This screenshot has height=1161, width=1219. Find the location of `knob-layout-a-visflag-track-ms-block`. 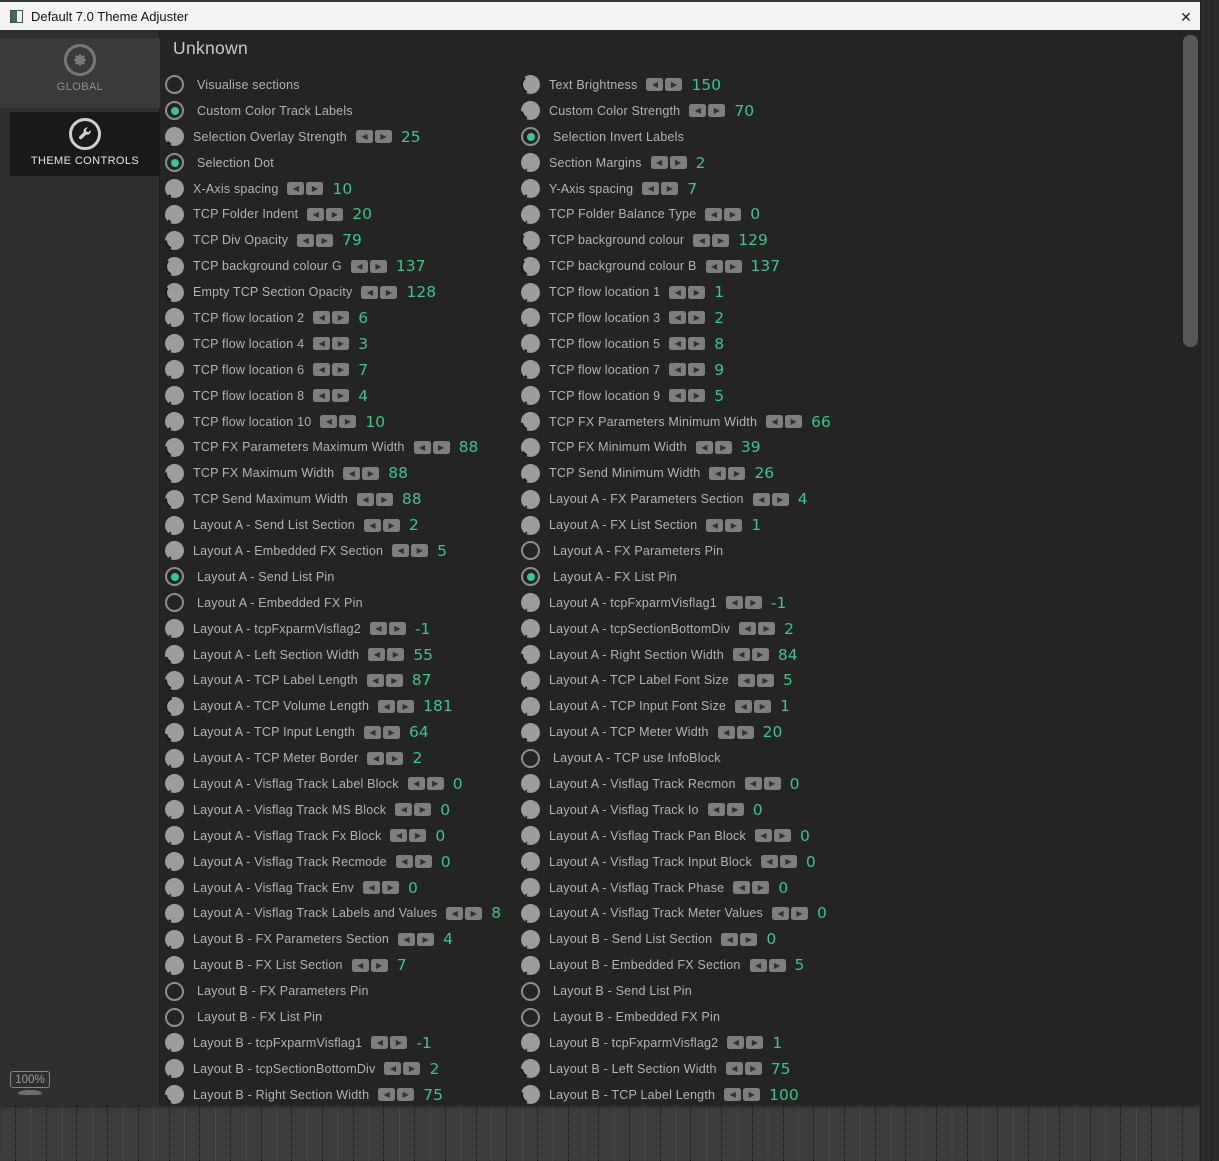

knob-layout-a-visflag-track-ms-block is located at coordinates (174, 810).